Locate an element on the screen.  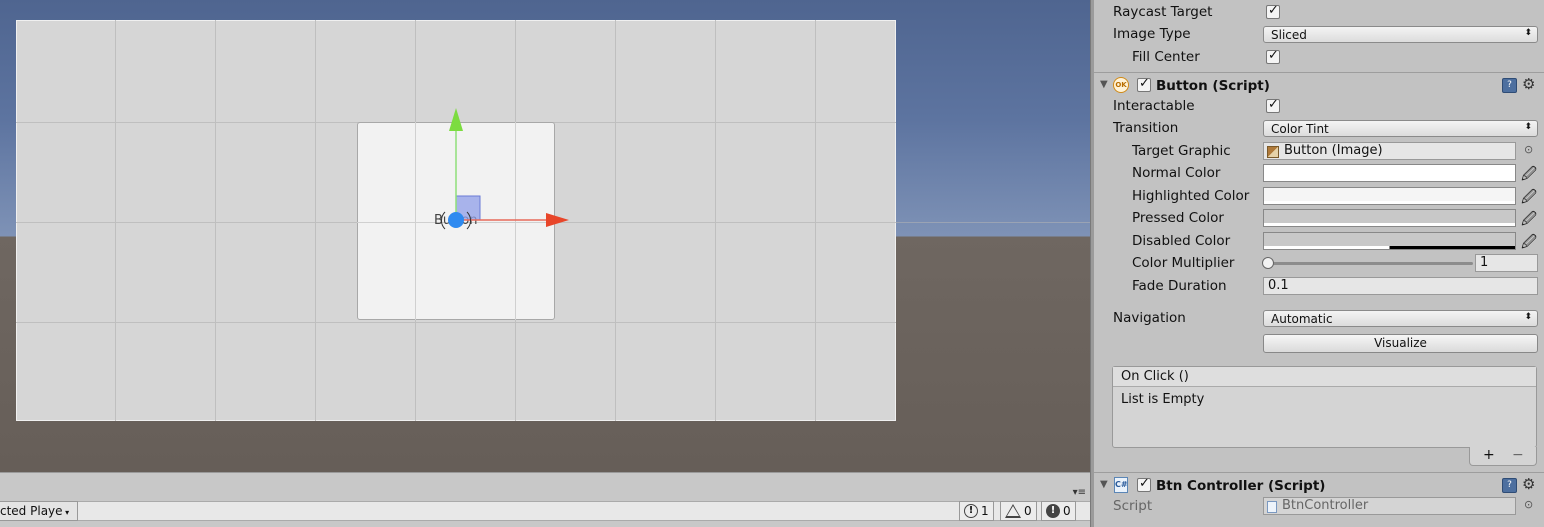
navigation-row: Navigation Automatic ⬍ is located at coordinates (1319, 318).